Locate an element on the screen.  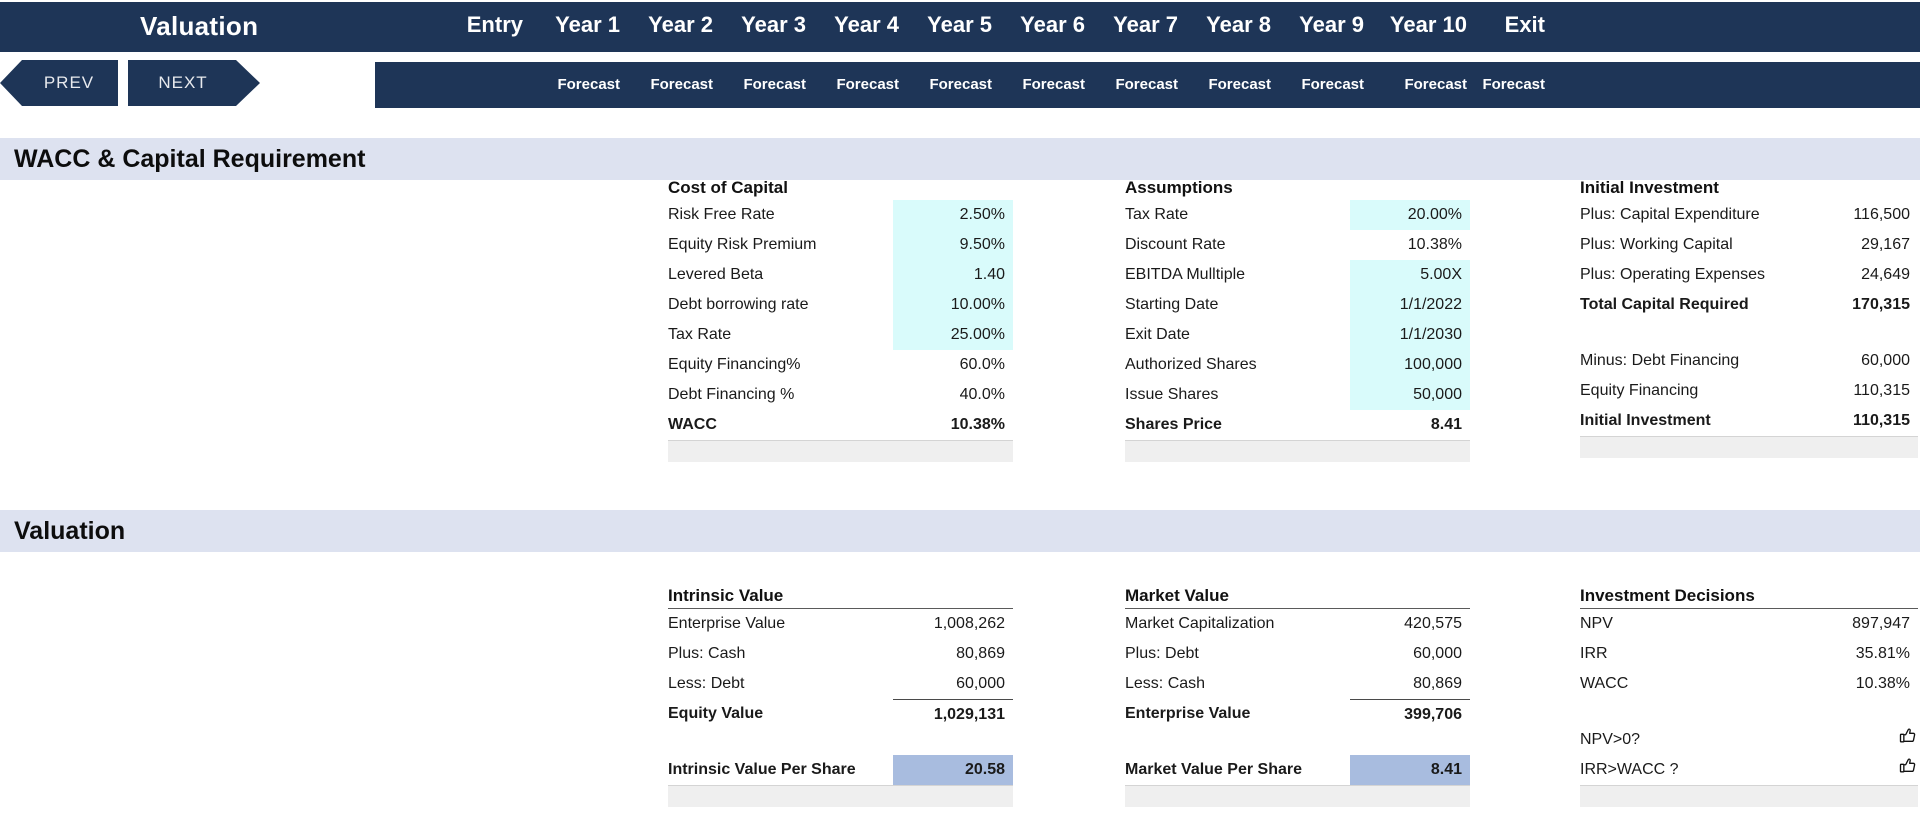
next-button-label: NEXT is located at coordinates (183, 82).